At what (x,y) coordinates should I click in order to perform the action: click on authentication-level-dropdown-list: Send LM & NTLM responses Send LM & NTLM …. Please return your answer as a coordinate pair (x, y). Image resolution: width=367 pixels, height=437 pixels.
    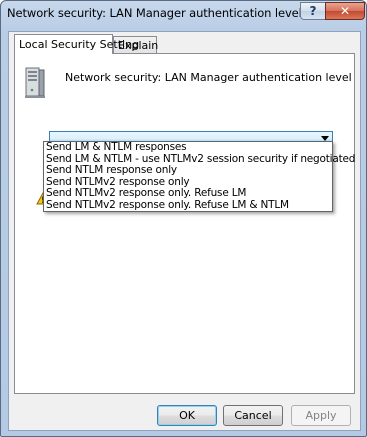
    Looking at the image, I should click on (199, 176).